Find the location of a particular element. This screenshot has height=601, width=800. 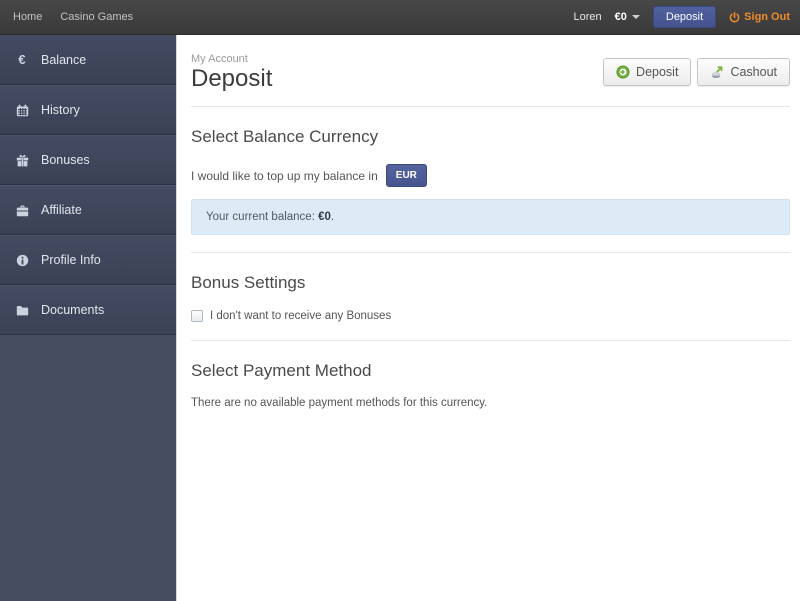

sidebar-item-affiliate: Affiliate is located at coordinates (88, 210).